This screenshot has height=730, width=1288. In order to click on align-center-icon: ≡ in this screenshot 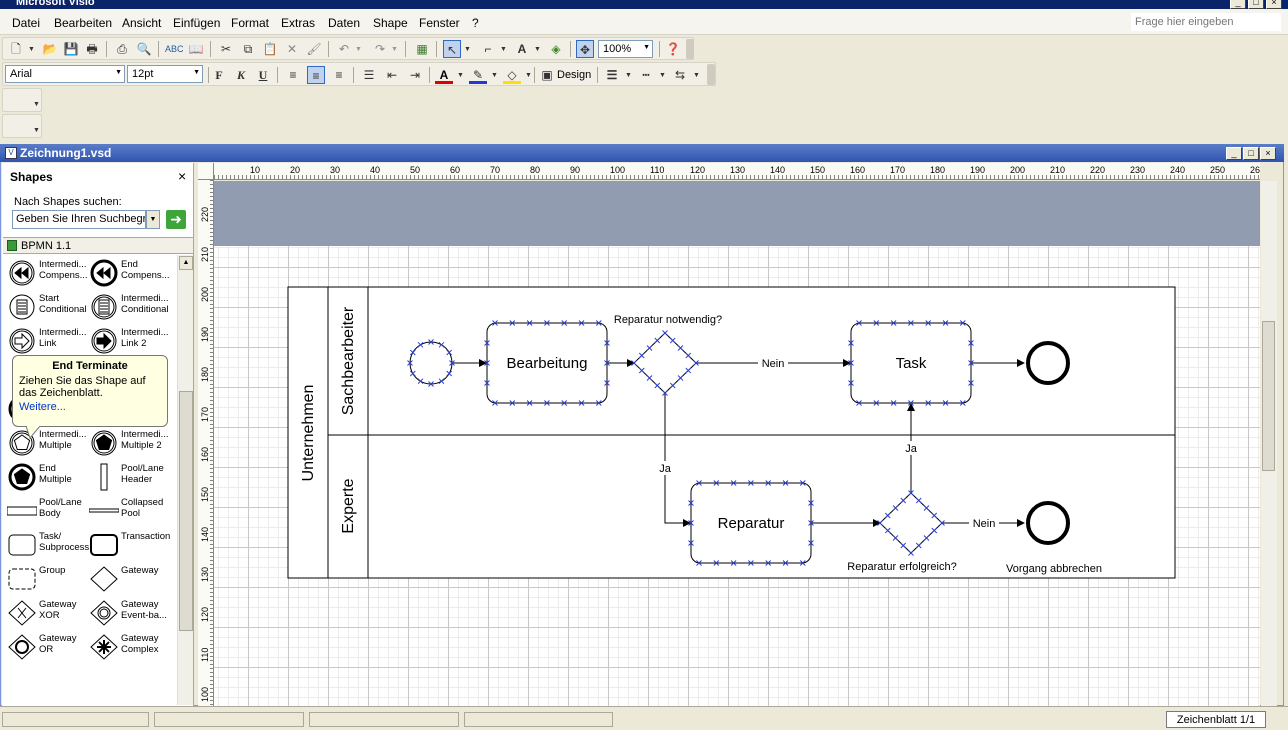, I will do `click(316, 75)`.